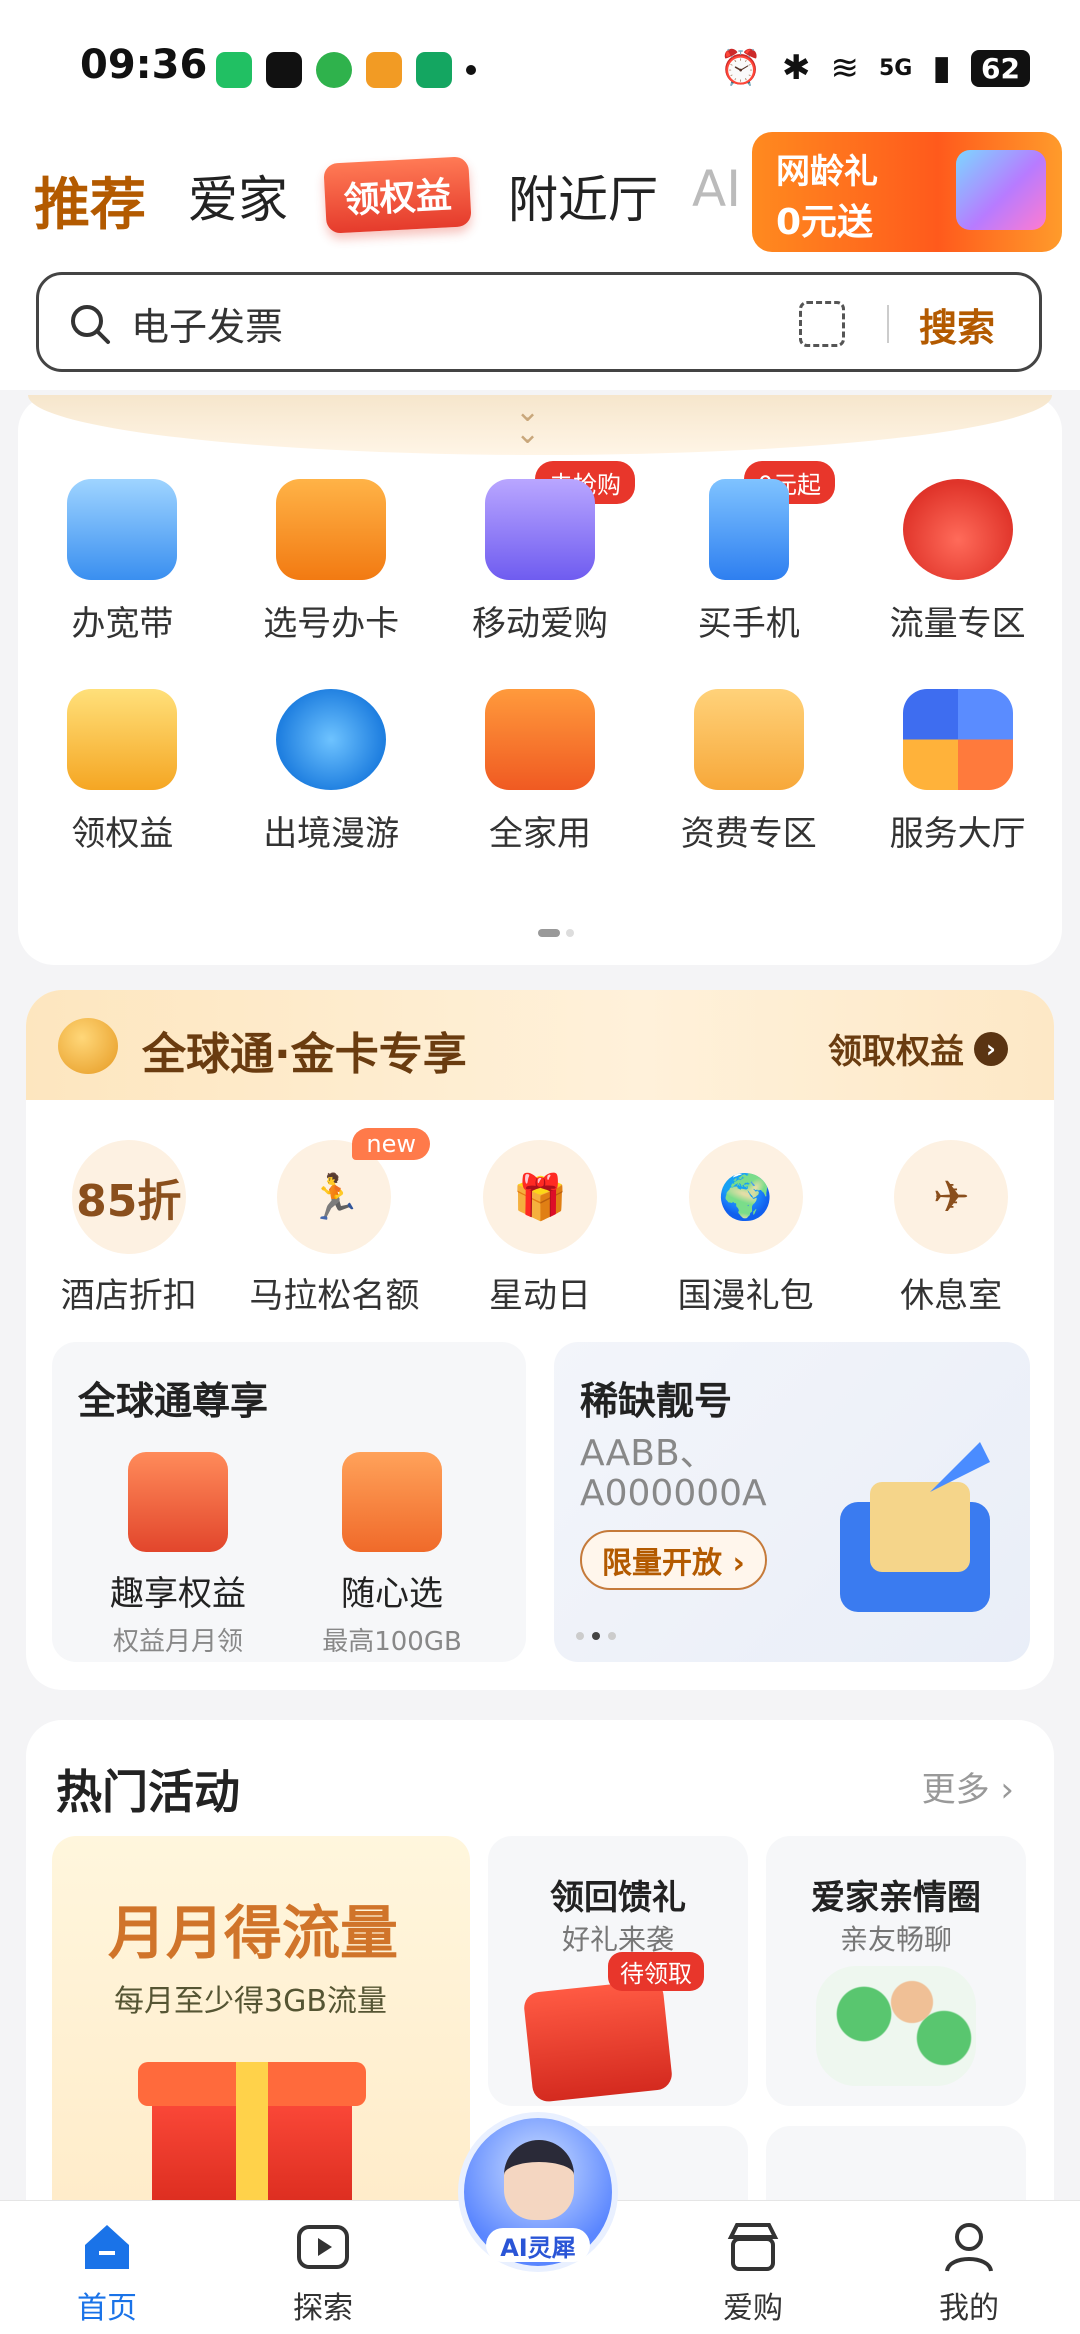 This screenshot has width=1080, height=2334. I want to click on perk-label: 酒店折扣, so click(128, 1296).